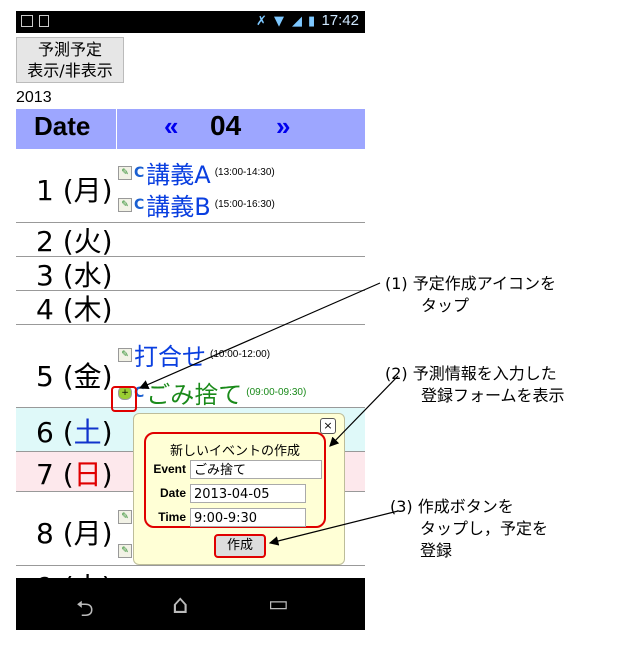 This screenshot has width=620, height=664. I want to click on annotation-2: (2) 予測情報を入力した 登録フォームを表示, so click(475, 384).